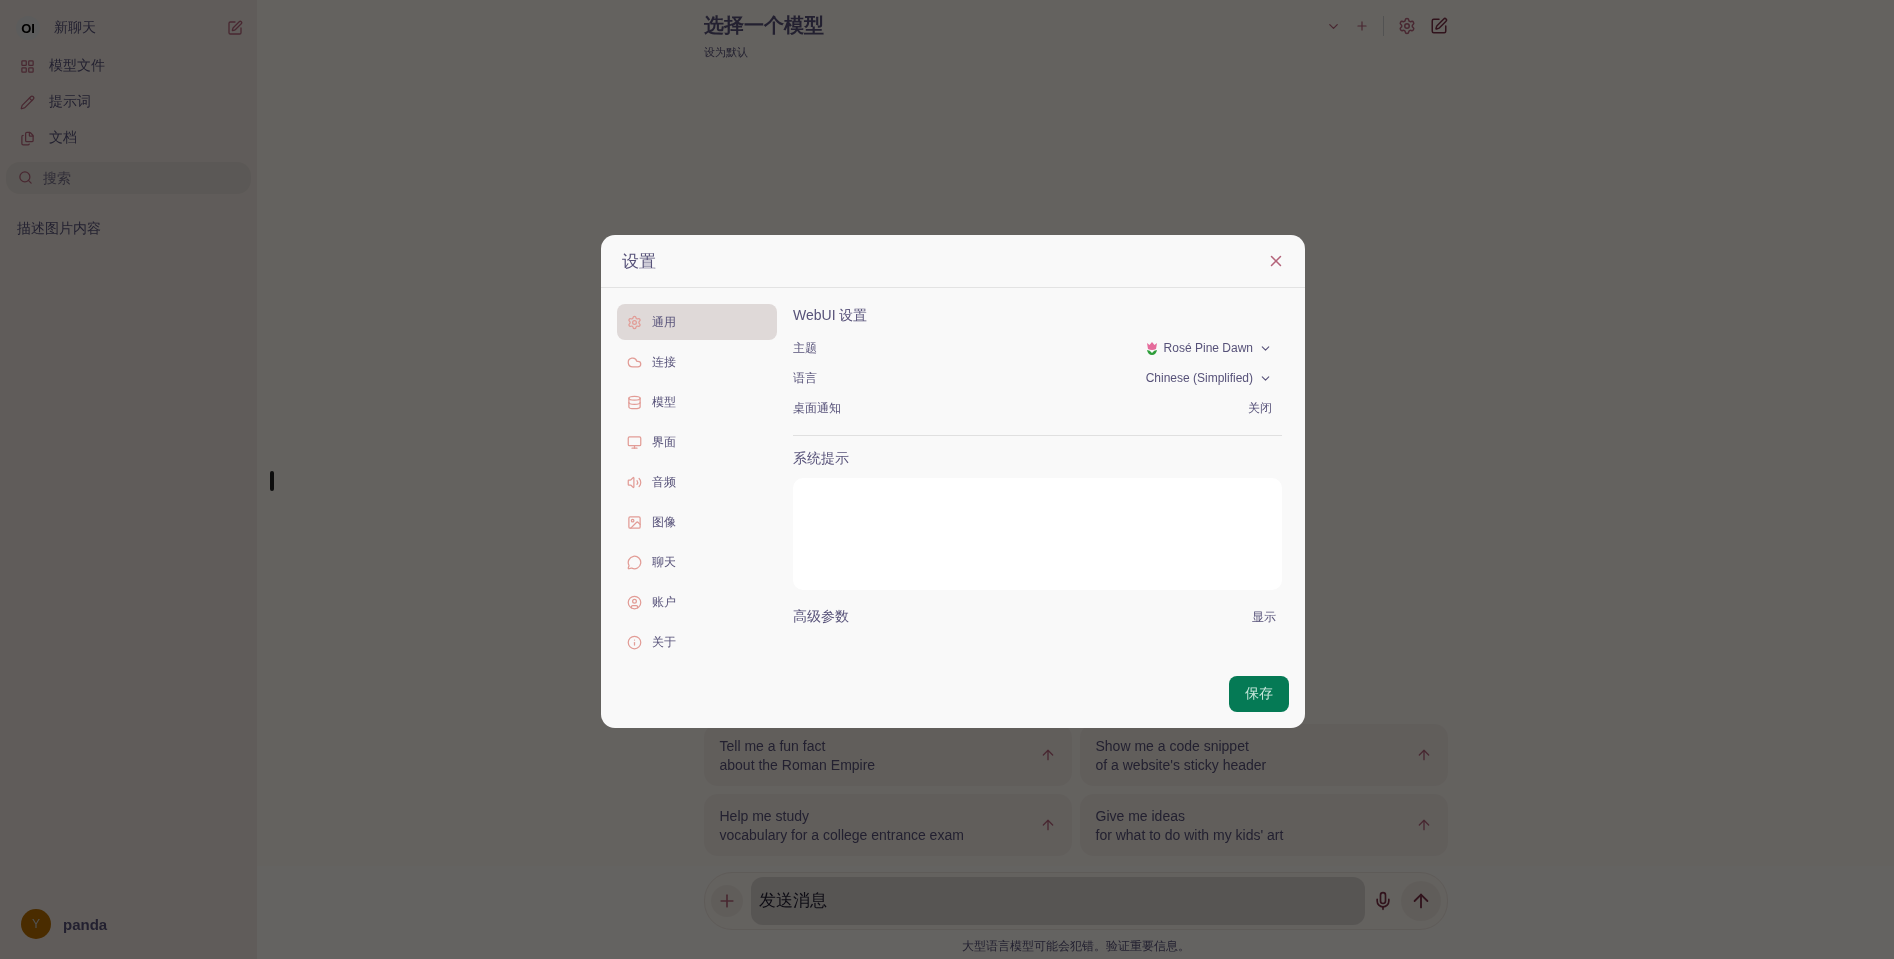 Image resolution: width=1894 pixels, height=959 pixels. Describe the element at coordinates (1190, 834) in the screenshot. I see `suggestion-subtitle: for what to do with my kids' art` at that location.